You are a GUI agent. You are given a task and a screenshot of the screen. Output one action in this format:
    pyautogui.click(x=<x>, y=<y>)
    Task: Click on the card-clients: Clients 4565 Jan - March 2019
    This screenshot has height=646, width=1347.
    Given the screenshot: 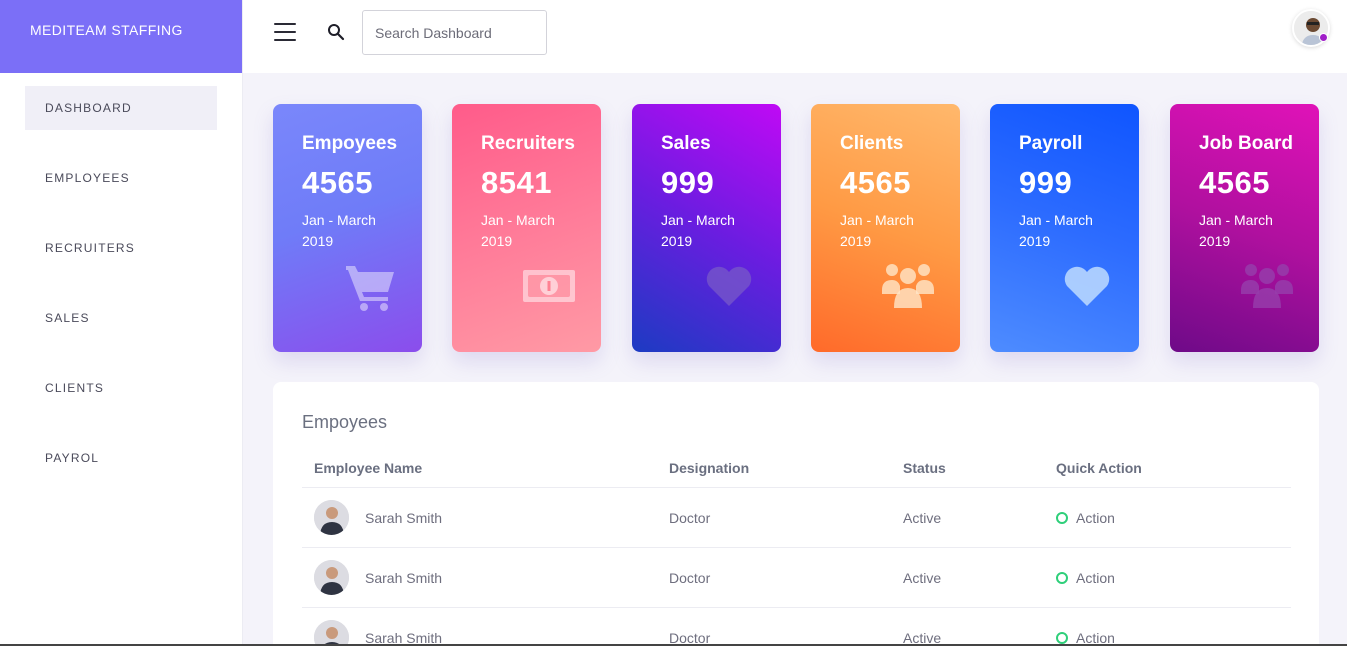 What is the action you would take?
    pyautogui.click(x=885, y=228)
    